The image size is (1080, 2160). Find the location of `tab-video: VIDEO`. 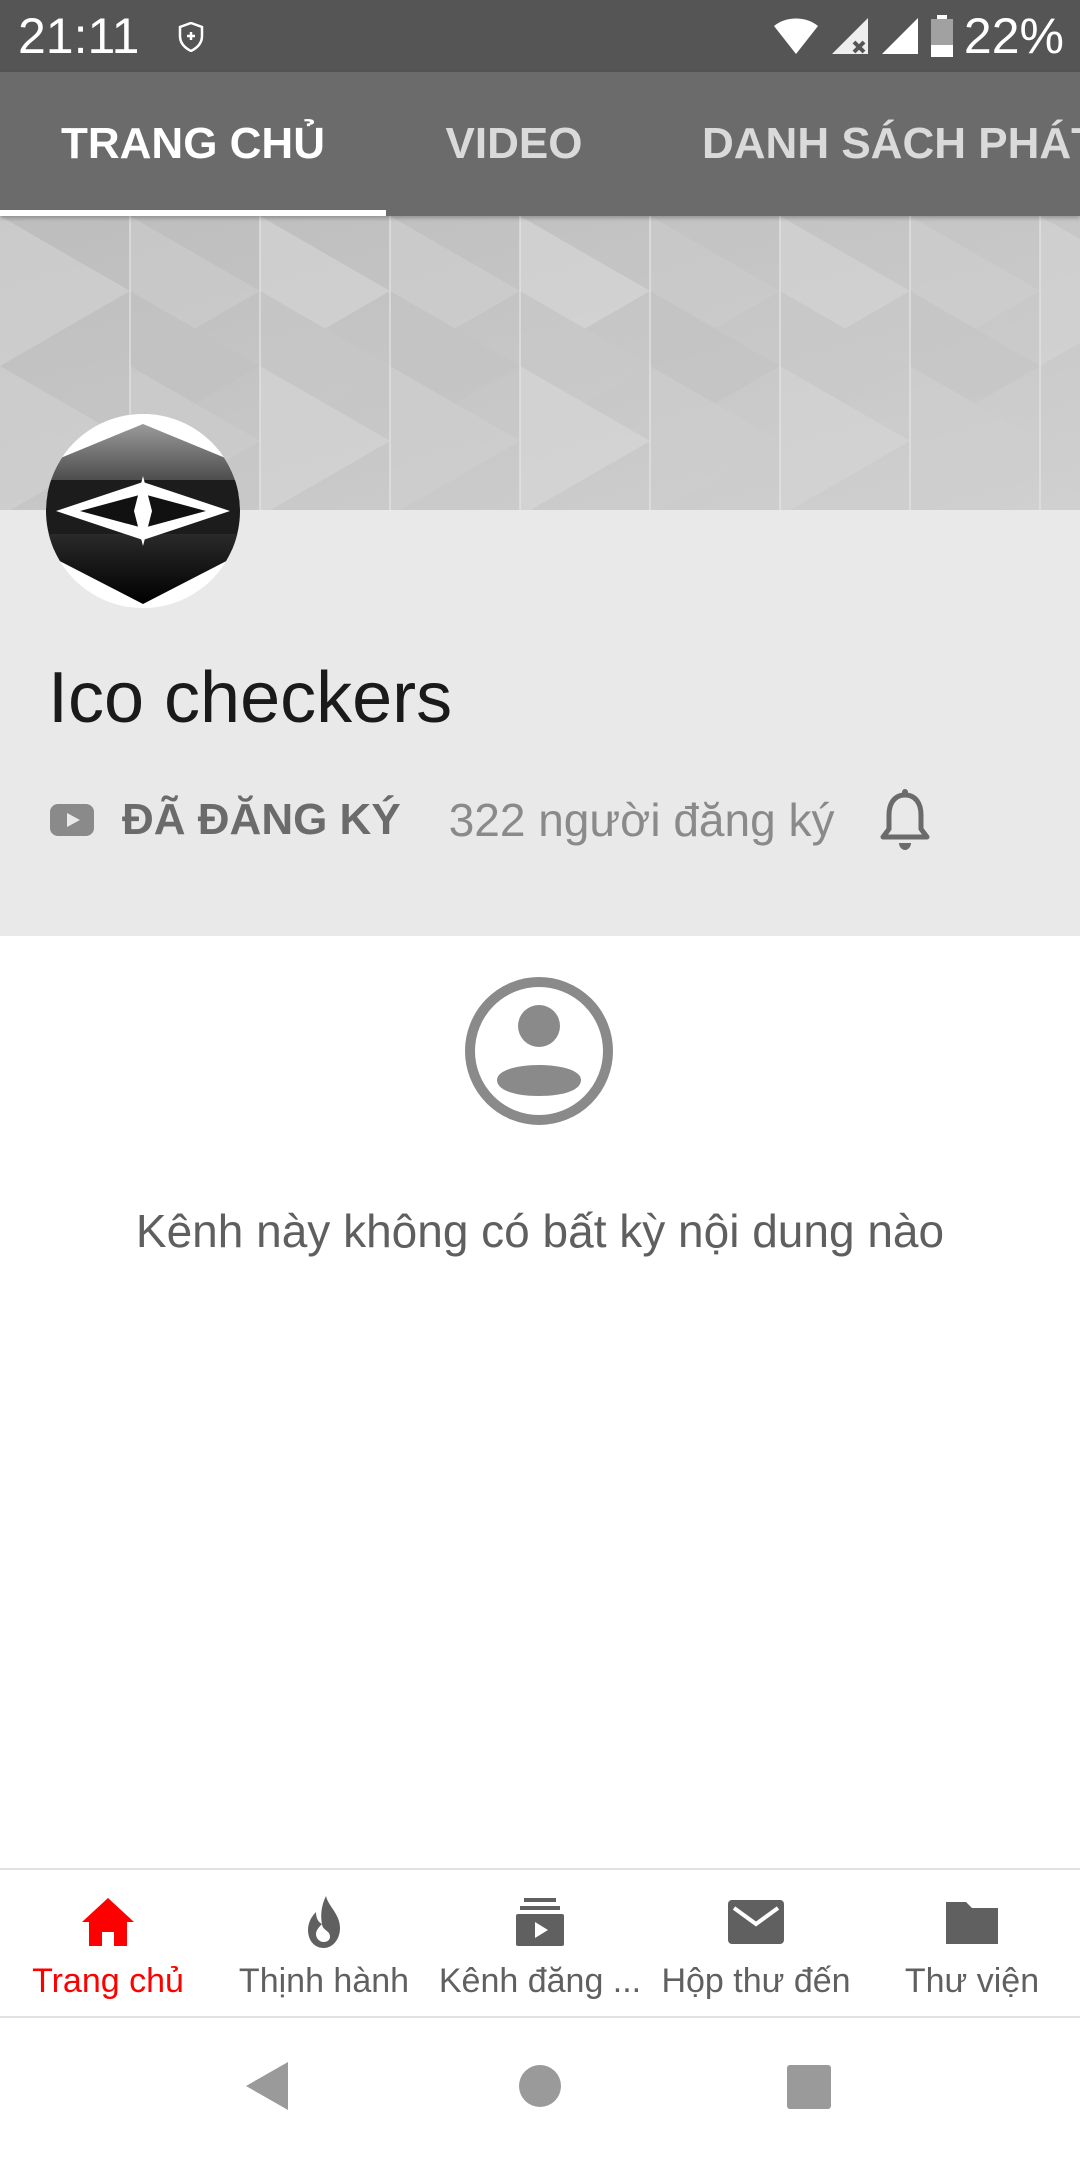

tab-video: VIDEO is located at coordinates (514, 144).